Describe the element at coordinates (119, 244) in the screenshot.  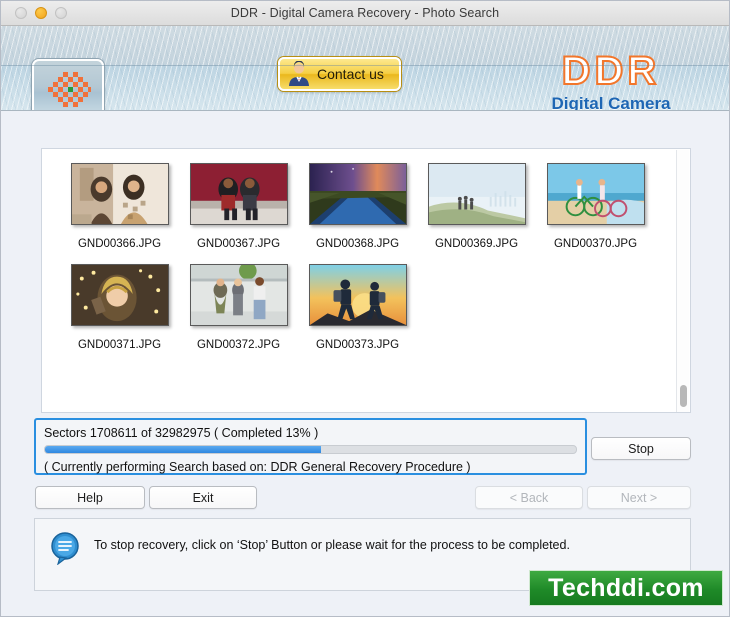
I see `thumbnail-label: GND00366.JPG` at that location.